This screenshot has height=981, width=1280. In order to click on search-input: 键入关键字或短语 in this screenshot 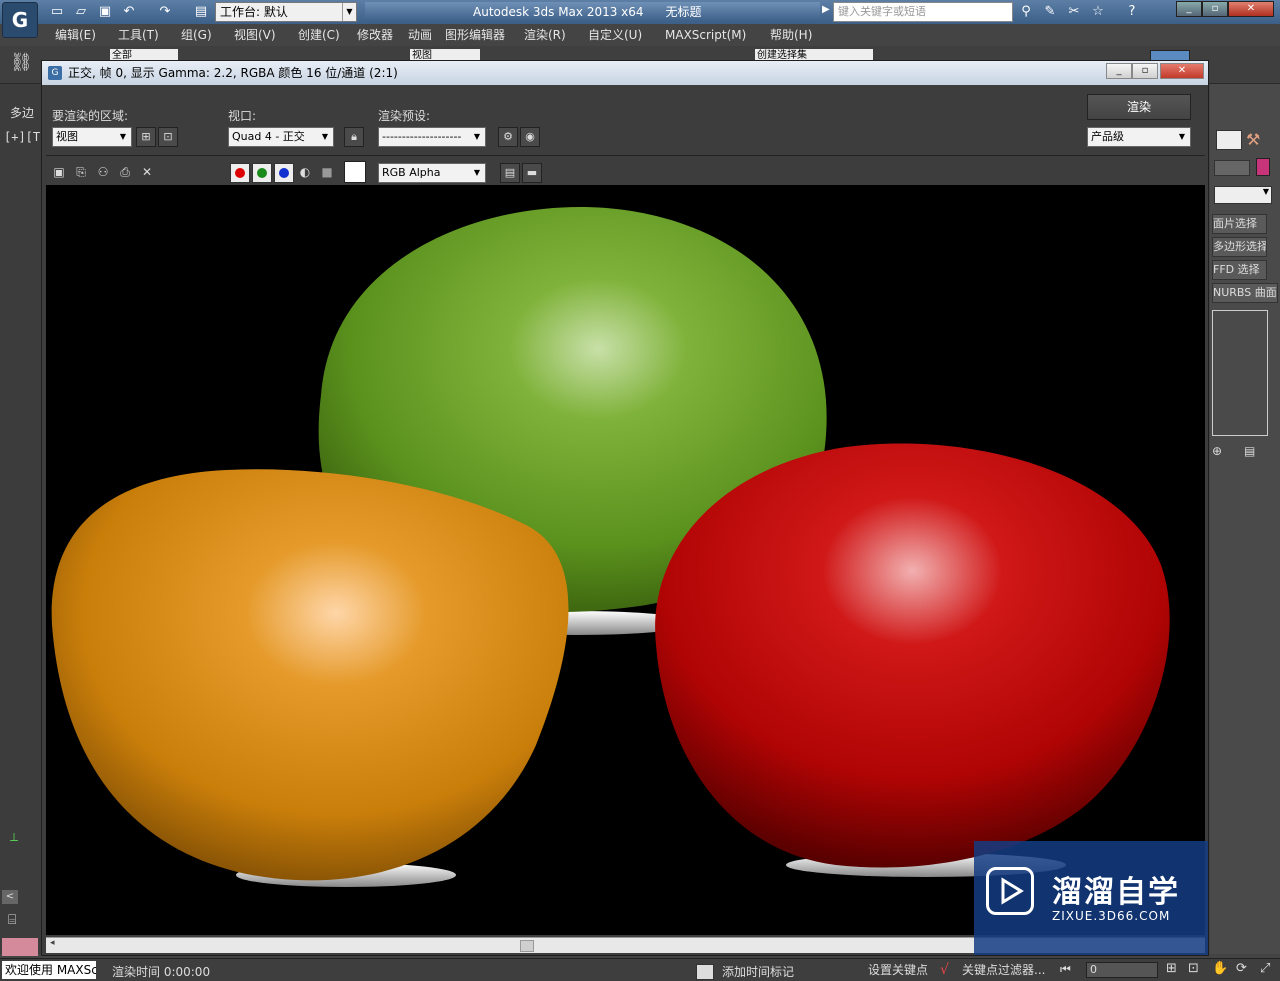, I will do `click(923, 12)`.